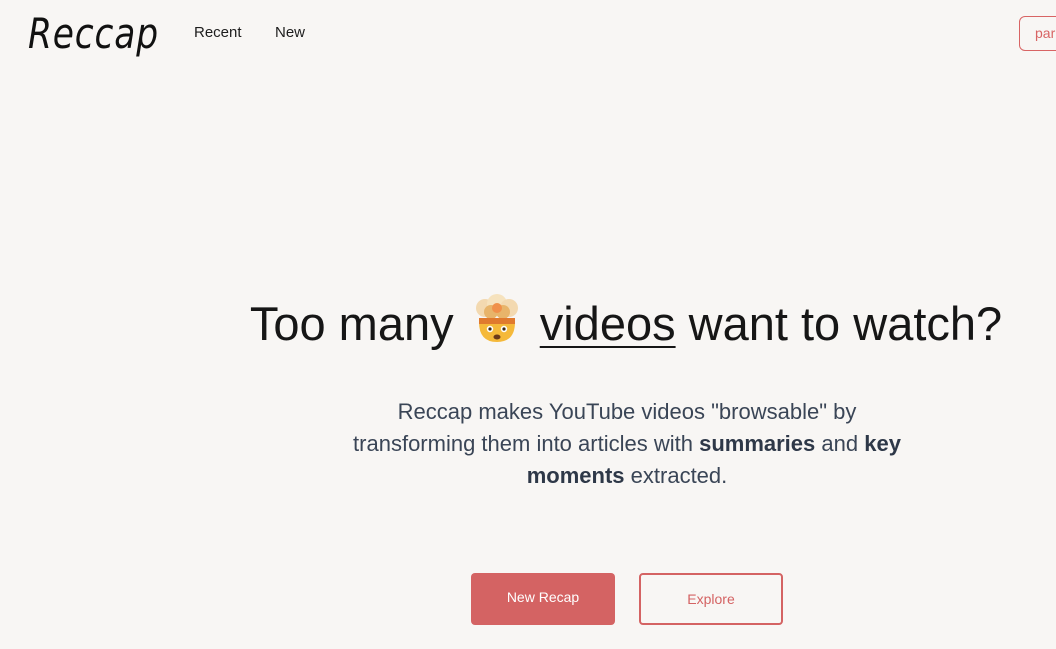 The height and width of the screenshot is (649, 1056). Describe the element at coordinates (679, 475) in the screenshot. I see `hero-subtitle-part3: extracted.` at that location.